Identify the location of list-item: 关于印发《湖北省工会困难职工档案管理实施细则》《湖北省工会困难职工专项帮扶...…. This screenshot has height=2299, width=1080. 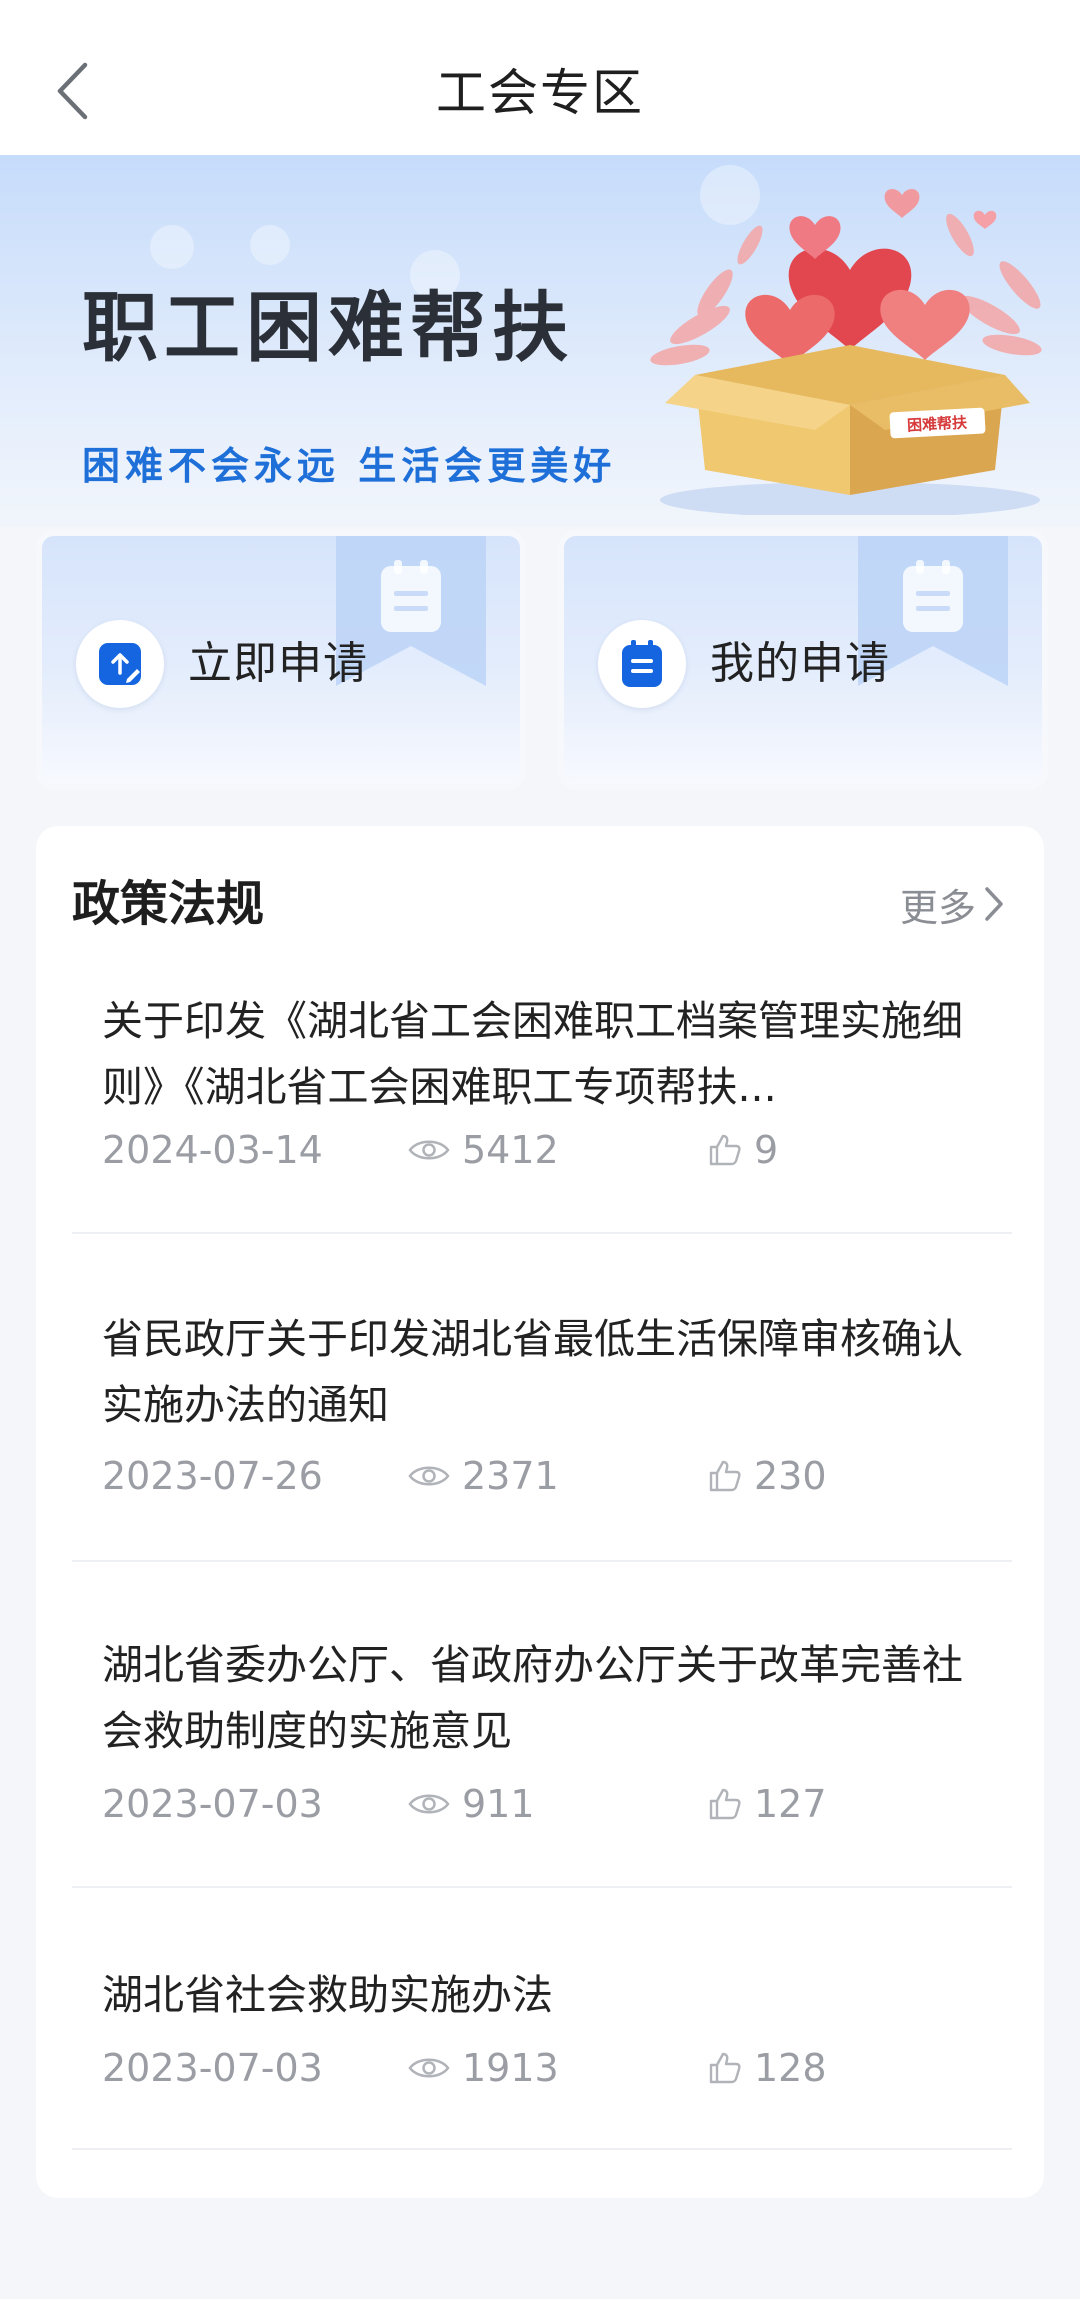
(542, 1105).